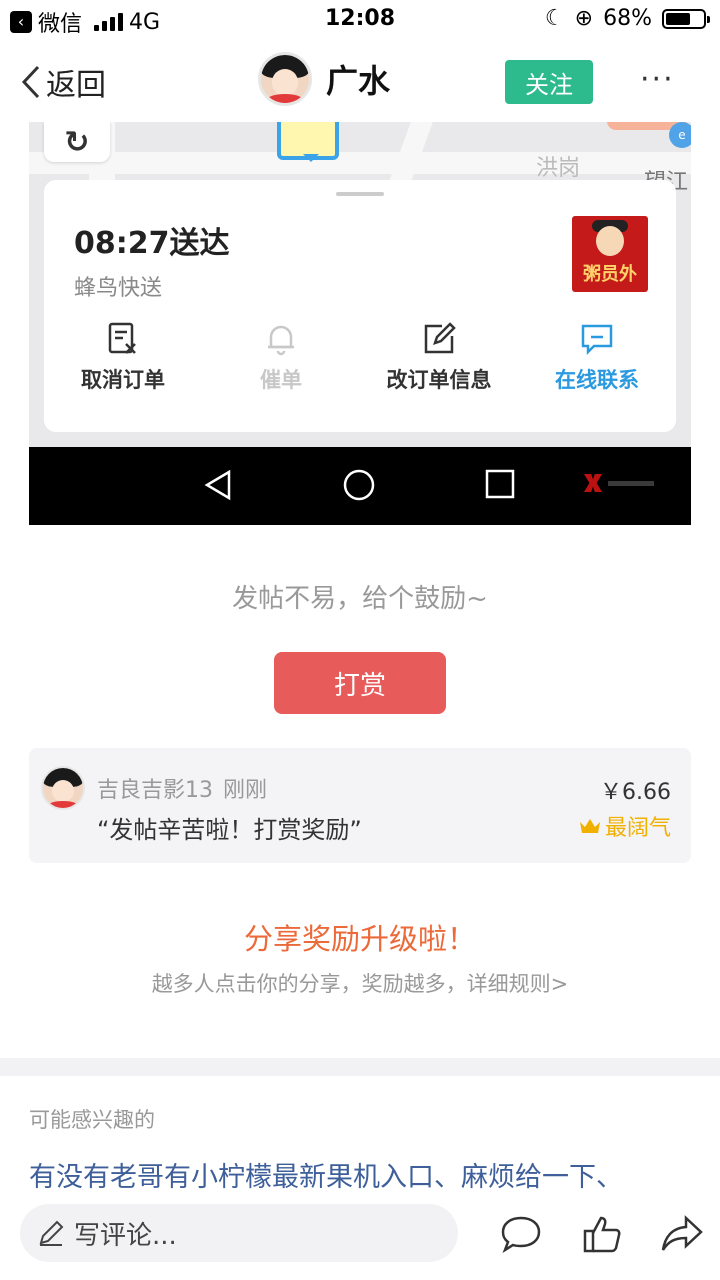 Image resolution: width=720 pixels, height=1280 pixels. I want to click on refresh-icon: ↻, so click(77, 142).